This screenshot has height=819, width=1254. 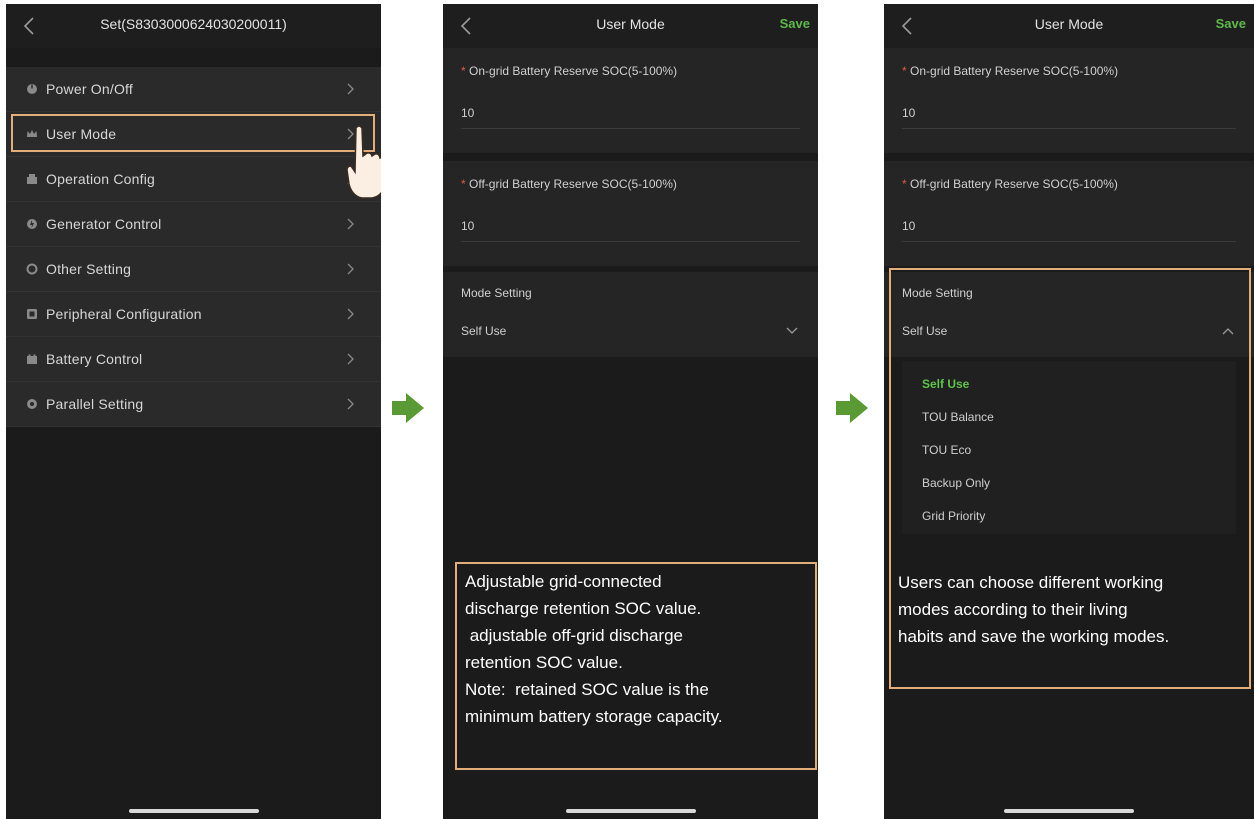 I want to click on menu-item-other-setting: Other Setting, so click(x=193, y=269).